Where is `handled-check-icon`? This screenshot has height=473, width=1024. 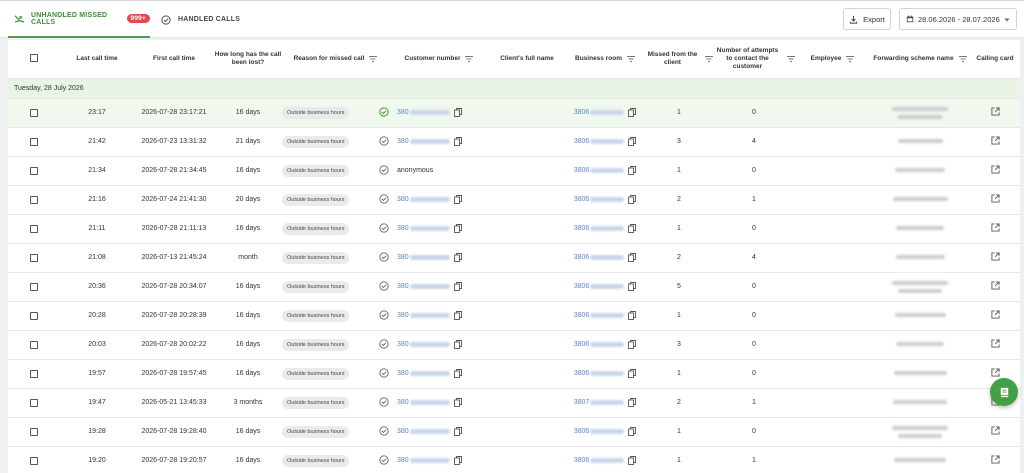
handled-check-icon is located at coordinates (384, 111).